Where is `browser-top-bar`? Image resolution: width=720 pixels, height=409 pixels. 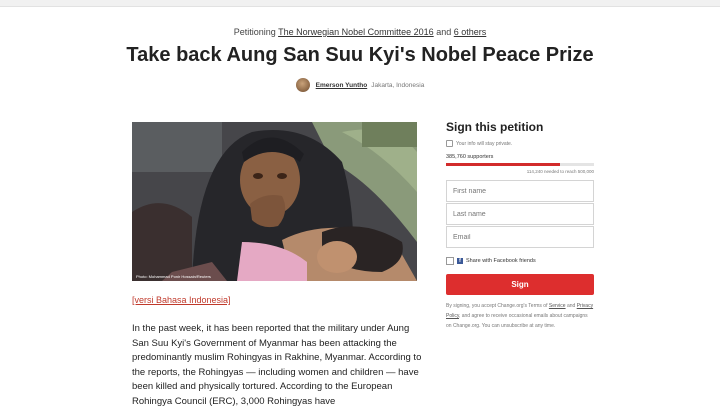 browser-top-bar is located at coordinates (360, 3).